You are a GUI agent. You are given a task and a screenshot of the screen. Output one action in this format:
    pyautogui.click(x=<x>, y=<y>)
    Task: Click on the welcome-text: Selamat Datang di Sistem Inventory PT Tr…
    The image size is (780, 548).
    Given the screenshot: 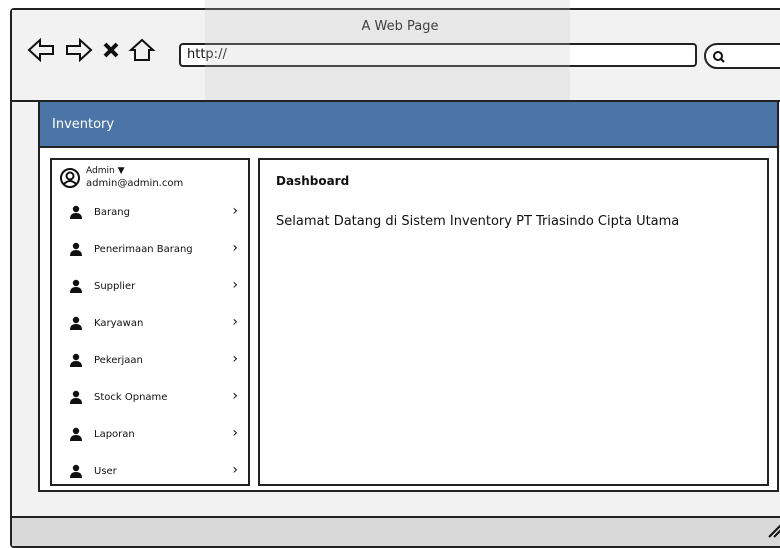 What is the action you would take?
    pyautogui.click(x=478, y=221)
    